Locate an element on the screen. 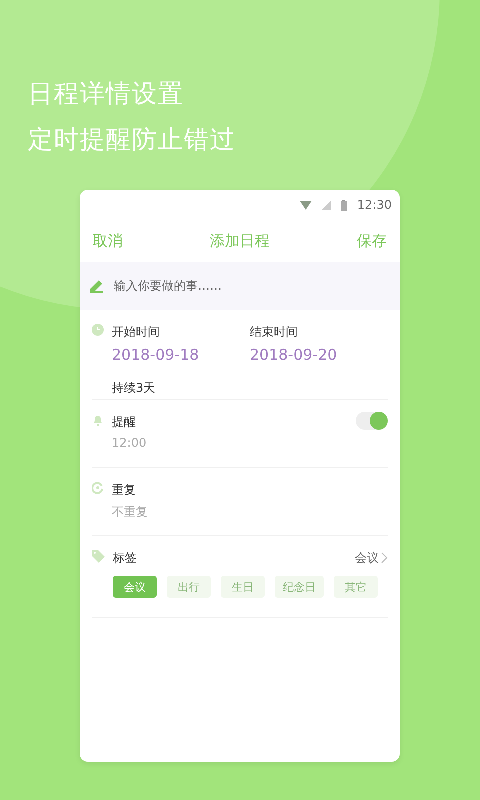 The width and height of the screenshot is (480, 800). status-time: 12:30 is located at coordinates (374, 205).